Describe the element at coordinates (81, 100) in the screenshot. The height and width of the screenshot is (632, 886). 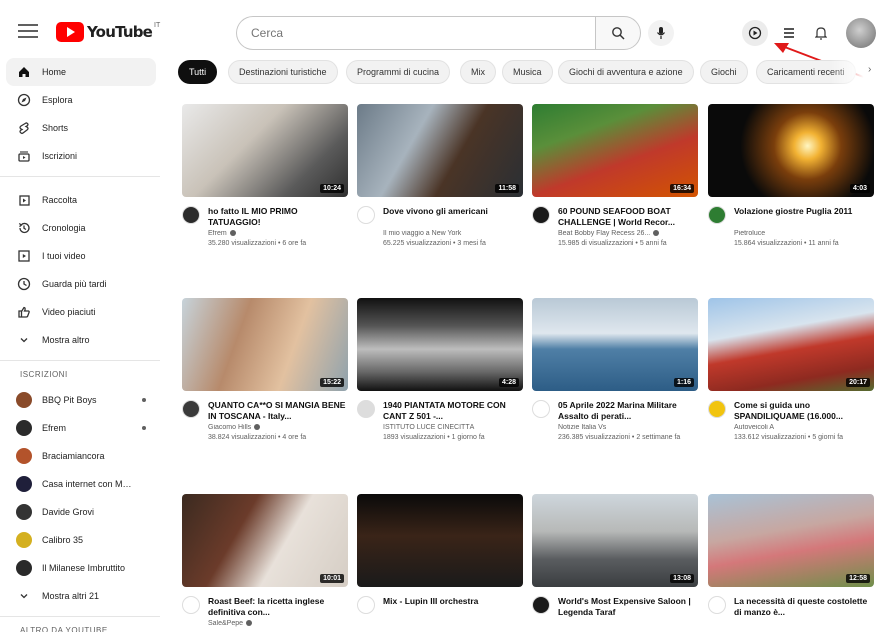
I see `sidebar-item-esplora: Esplora` at that location.